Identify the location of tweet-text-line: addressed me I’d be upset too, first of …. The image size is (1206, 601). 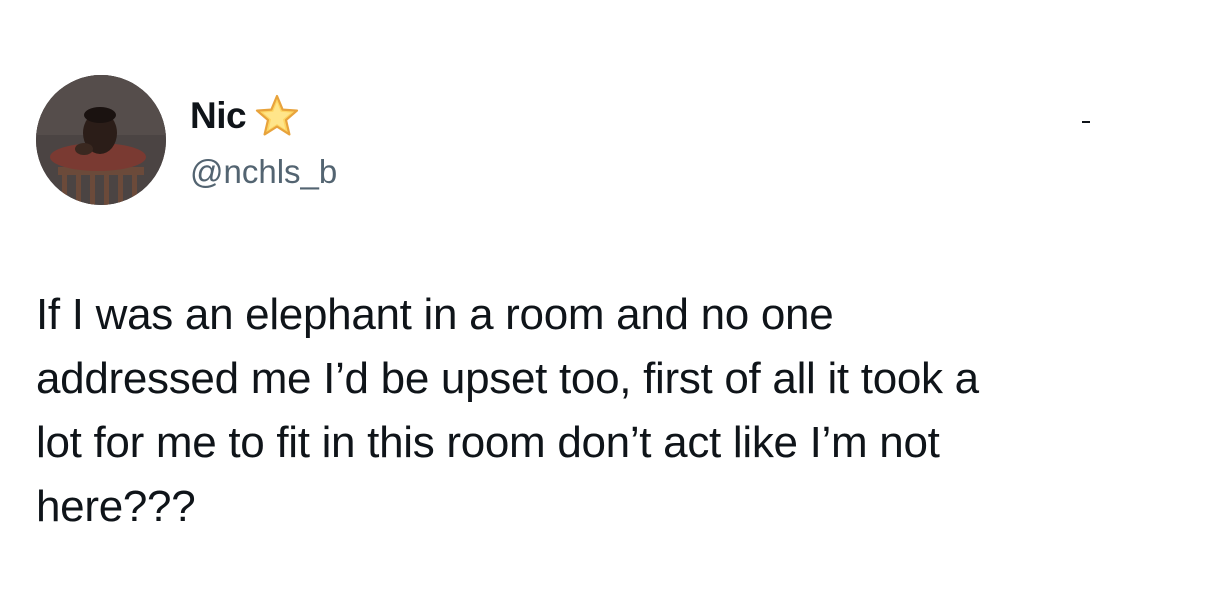
(507, 378).